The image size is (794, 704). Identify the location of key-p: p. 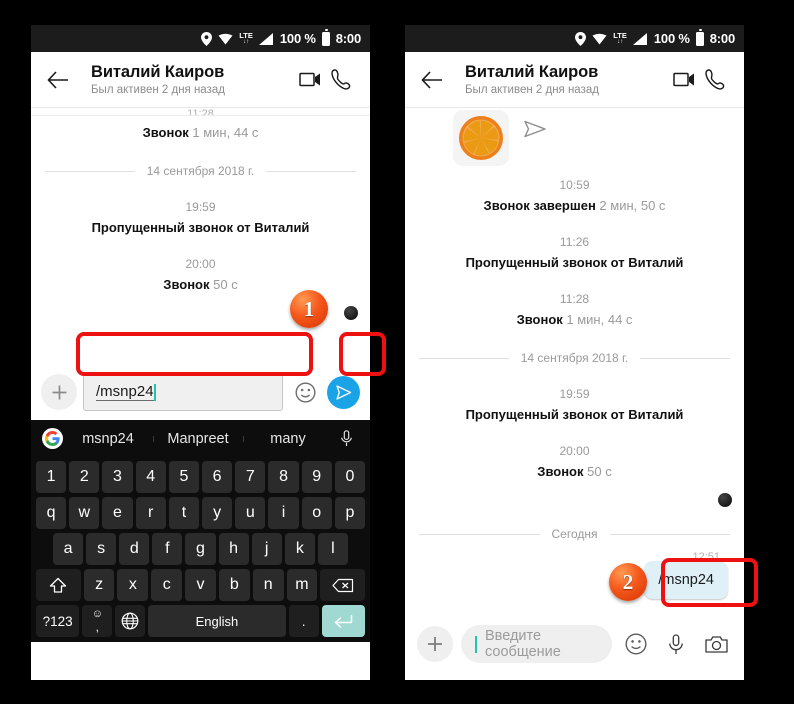
(350, 513).